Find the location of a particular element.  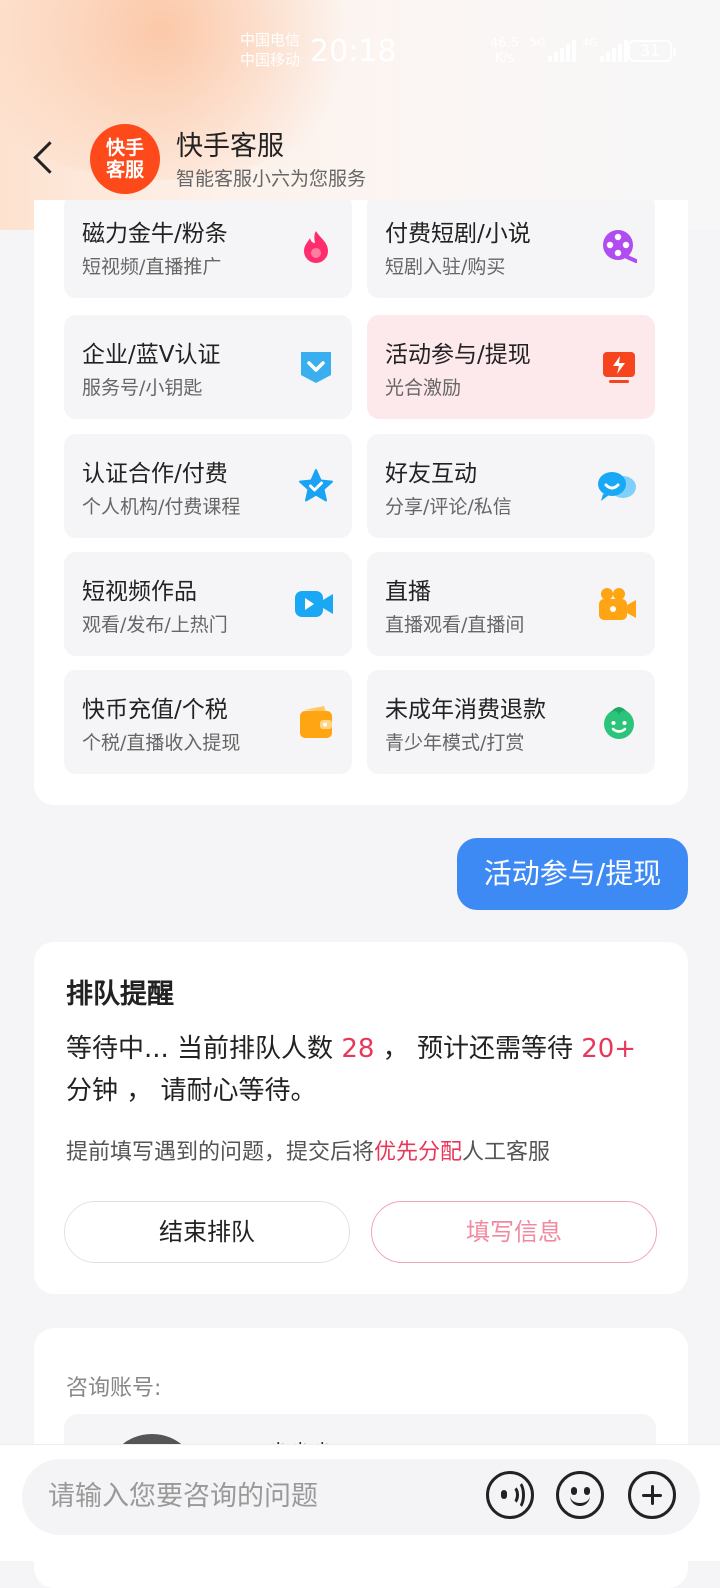

signal-4g-label: 4G is located at coordinates (590, 42).